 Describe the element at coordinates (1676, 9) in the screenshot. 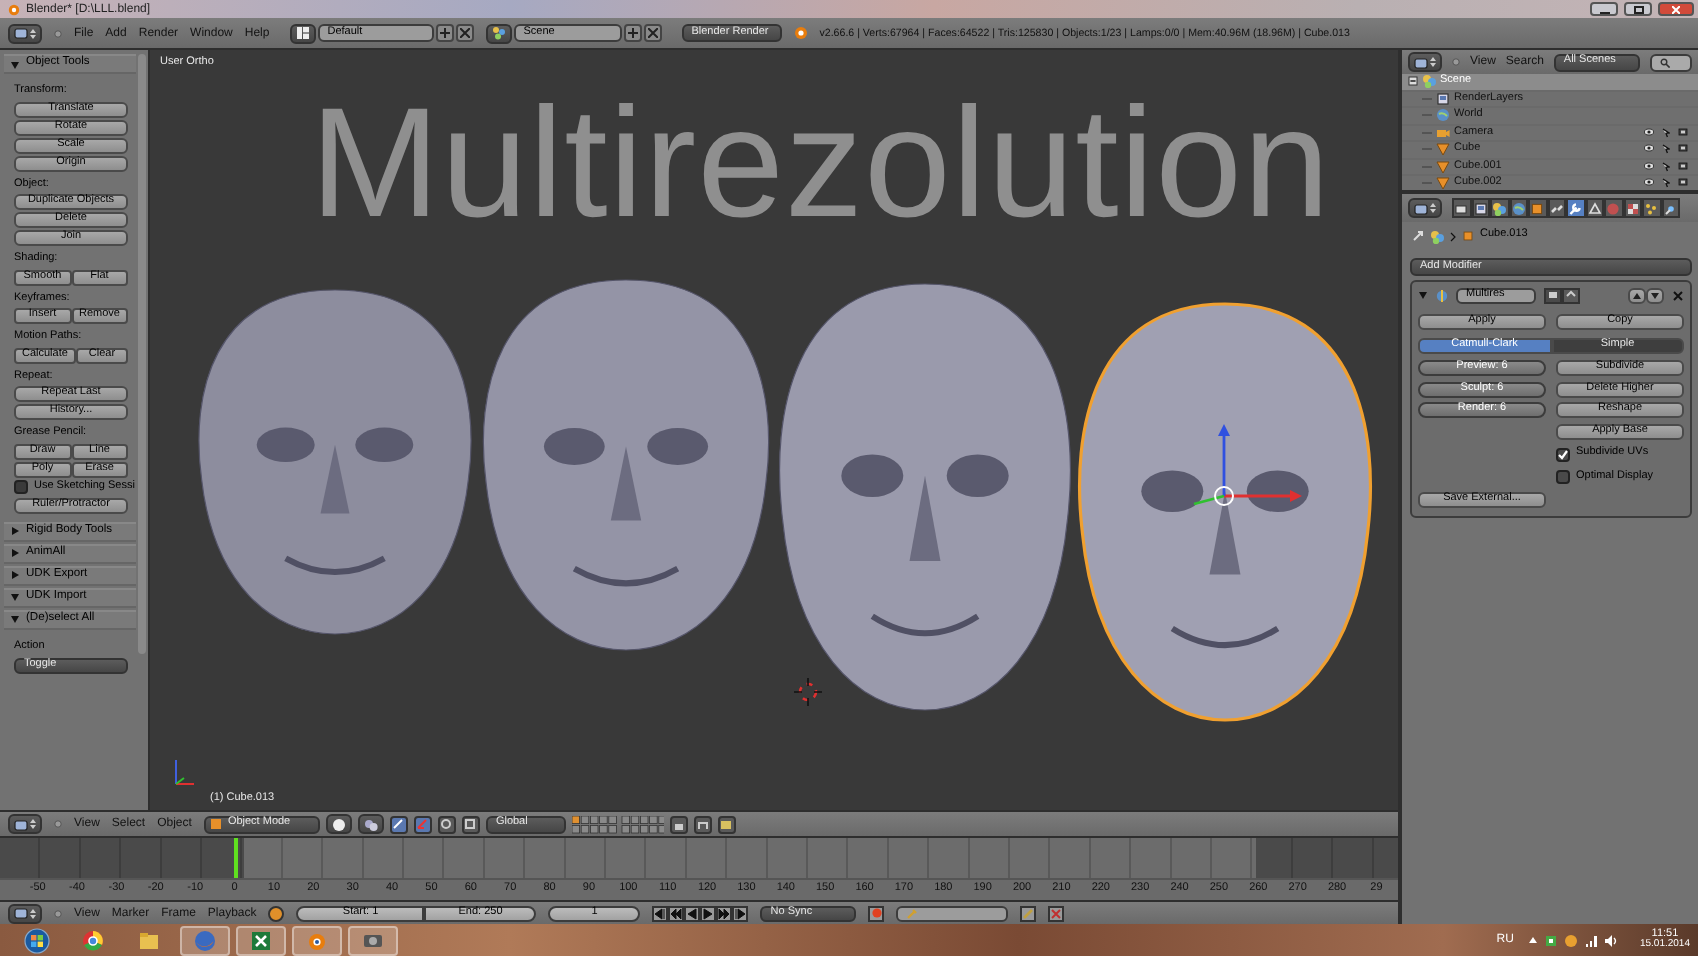

I see `close-button` at that location.